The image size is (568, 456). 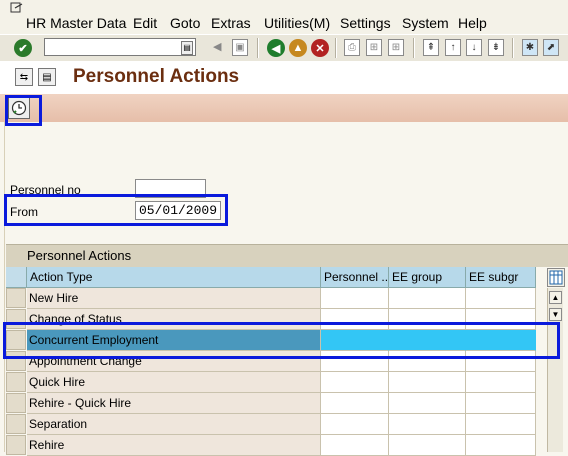 What do you see at coordinates (555, 314) in the screenshot?
I see `scroll-down-icon: ▼` at bounding box center [555, 314].